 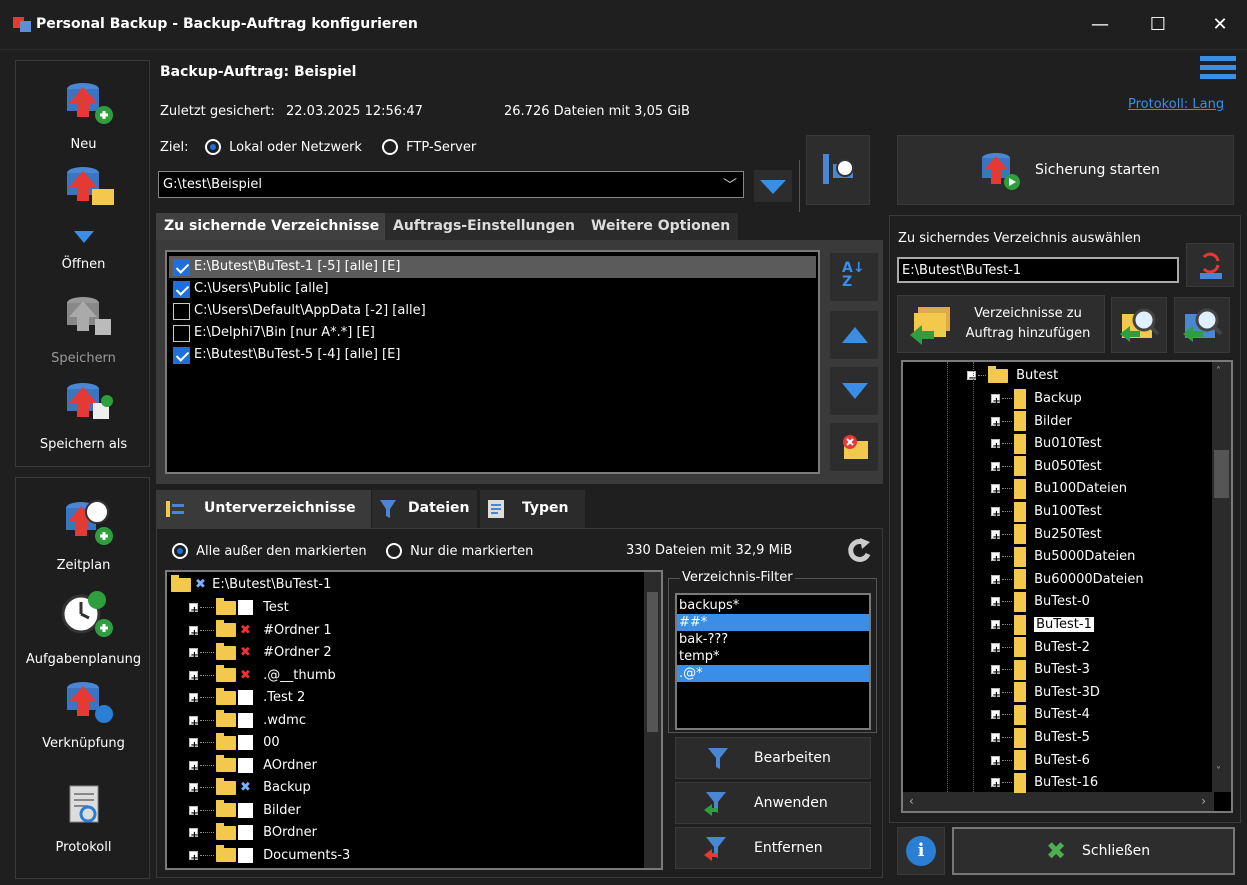 I want to click on tree-item: BuTest-2, so click(x=1040, y=649).